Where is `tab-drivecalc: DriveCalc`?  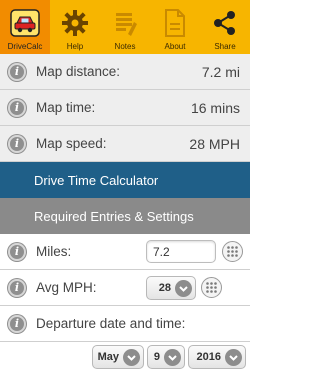 tab-drivecalc: DriveCalc is located at coordinates (25, 27).